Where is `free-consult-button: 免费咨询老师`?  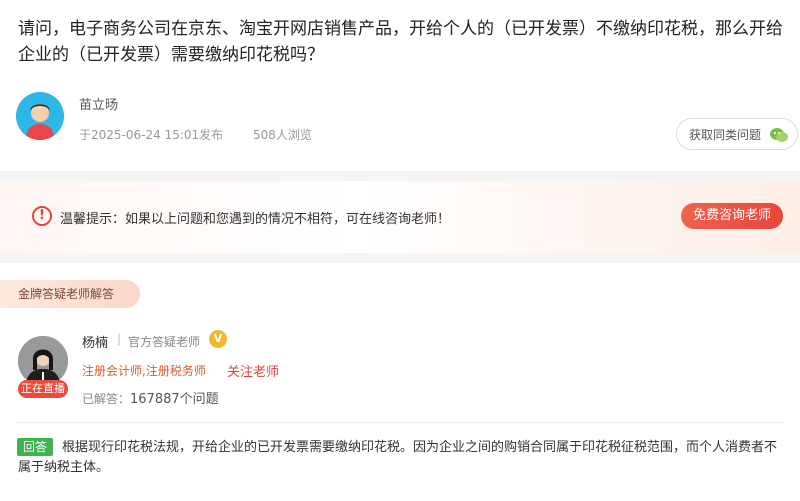 free-consult-button: 免费咨询老师 is located at coordinates (732, 216).